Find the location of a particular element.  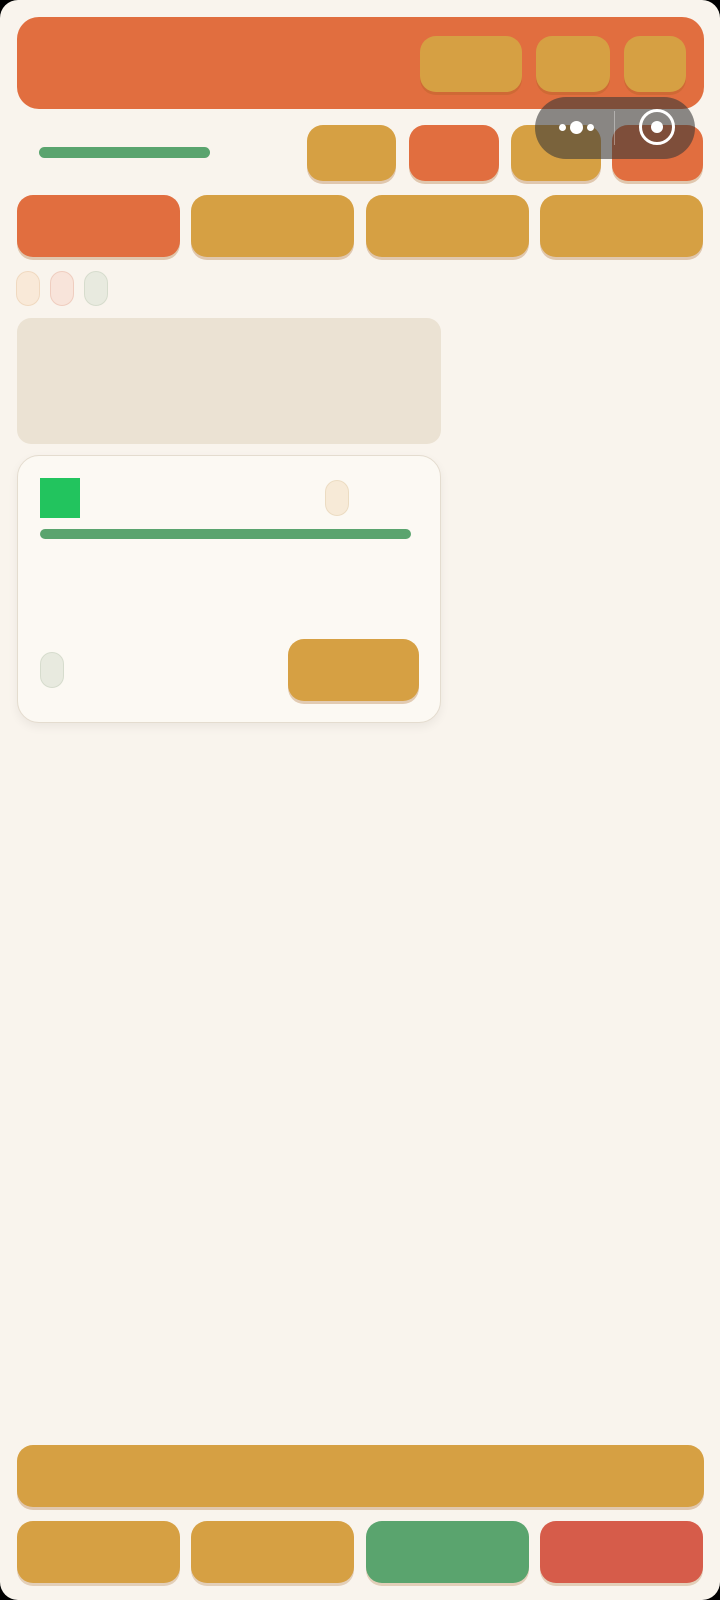

miniprogram-capsule is located at coordinates (615, 128).